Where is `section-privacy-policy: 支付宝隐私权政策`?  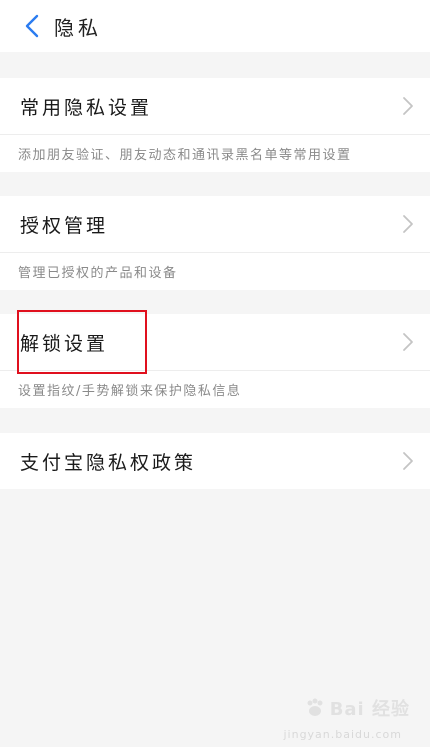
section-privacy-policy: 支付宝隐私权政策 is located at coordinates (215, 461).